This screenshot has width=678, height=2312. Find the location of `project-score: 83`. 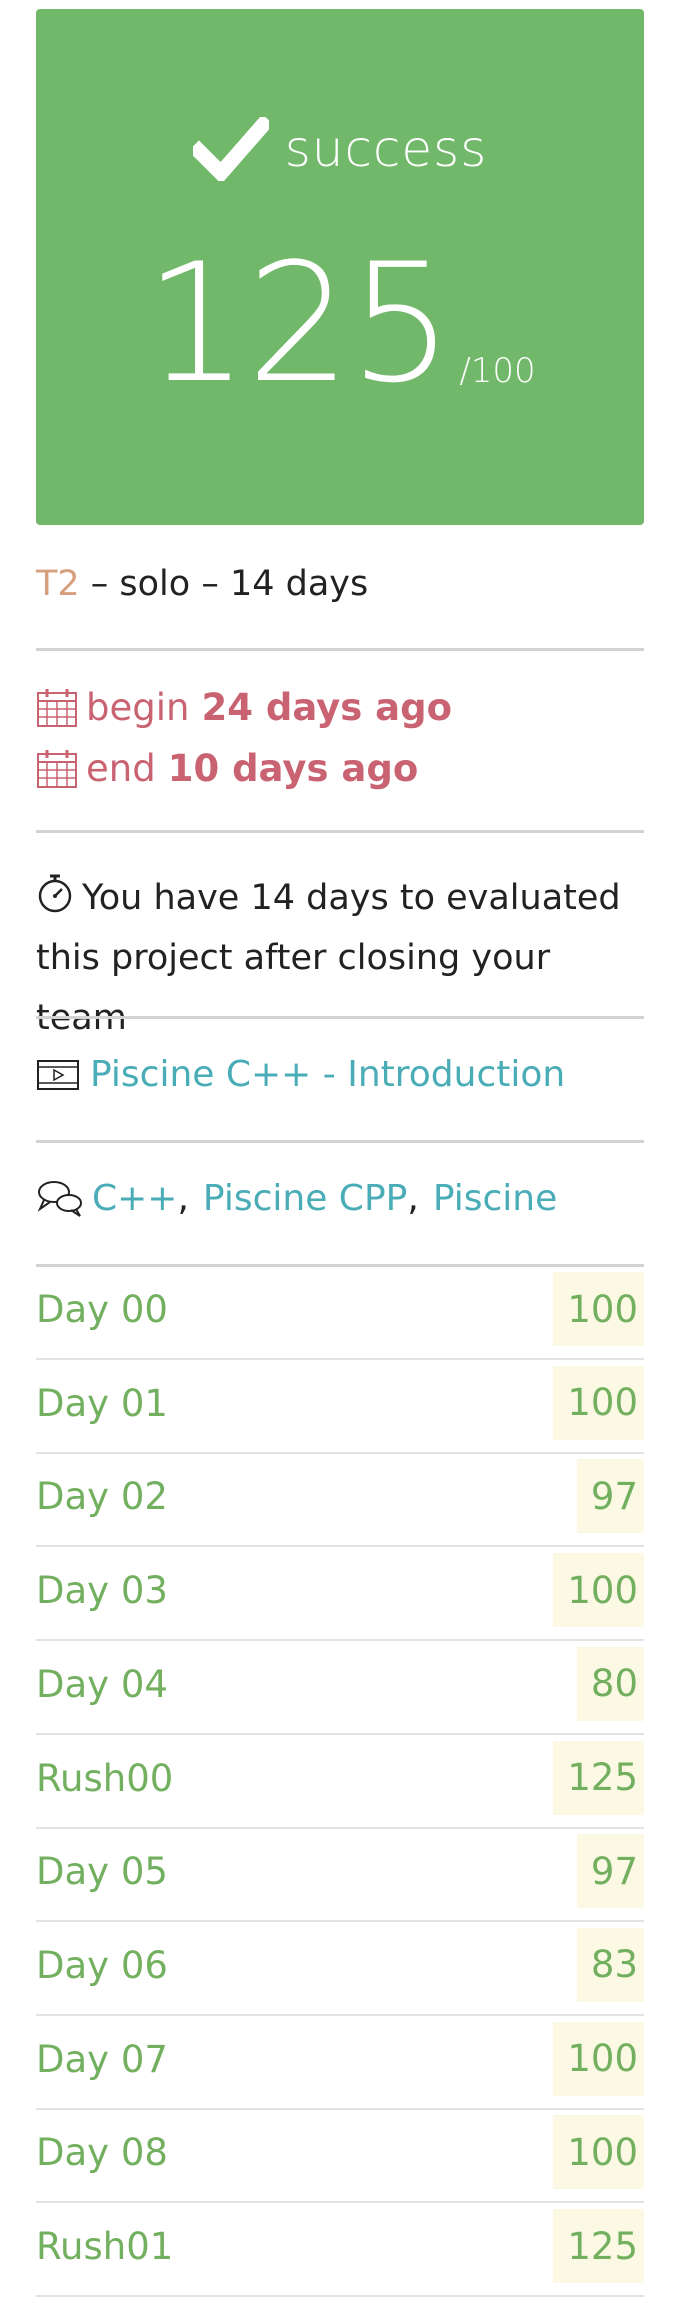

project-score: 83 is located at coordinates (610, 1964).